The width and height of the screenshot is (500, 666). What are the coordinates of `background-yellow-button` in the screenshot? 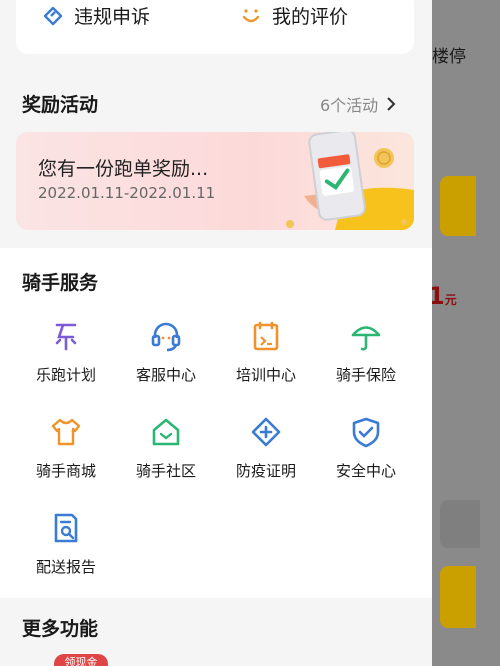 It's located at (458, 206).